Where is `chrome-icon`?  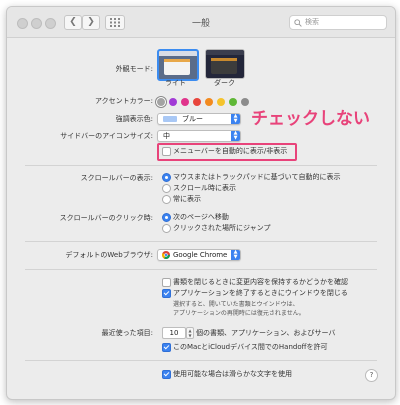
chrome-icon is located at coordinates (166, 255).